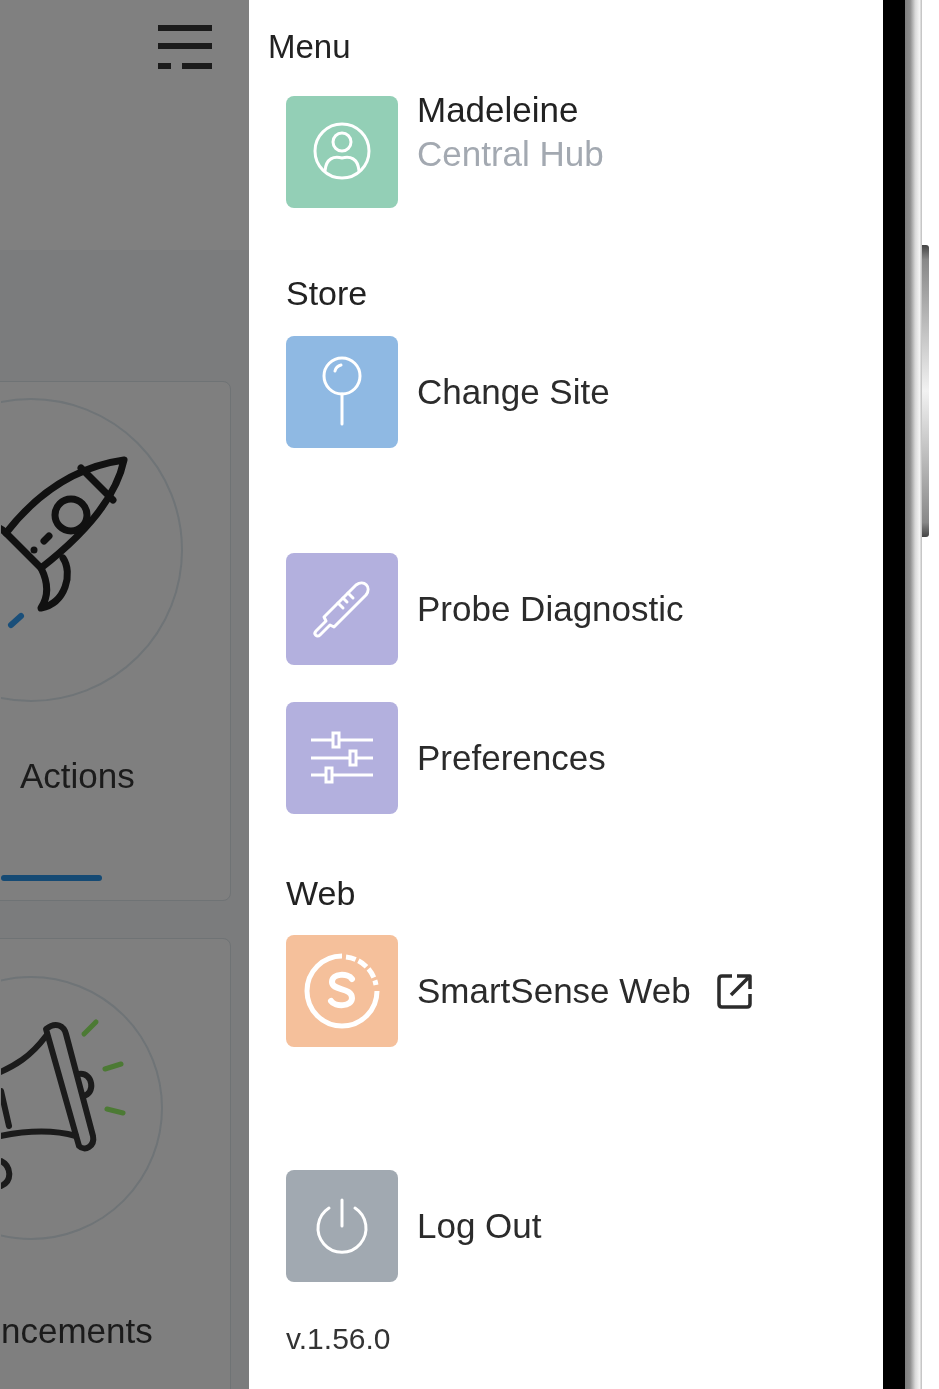 Image resolution: width=939 pixels, height=1389 pixels. I want to click on menu-item: Preferences, so click(446, 758).